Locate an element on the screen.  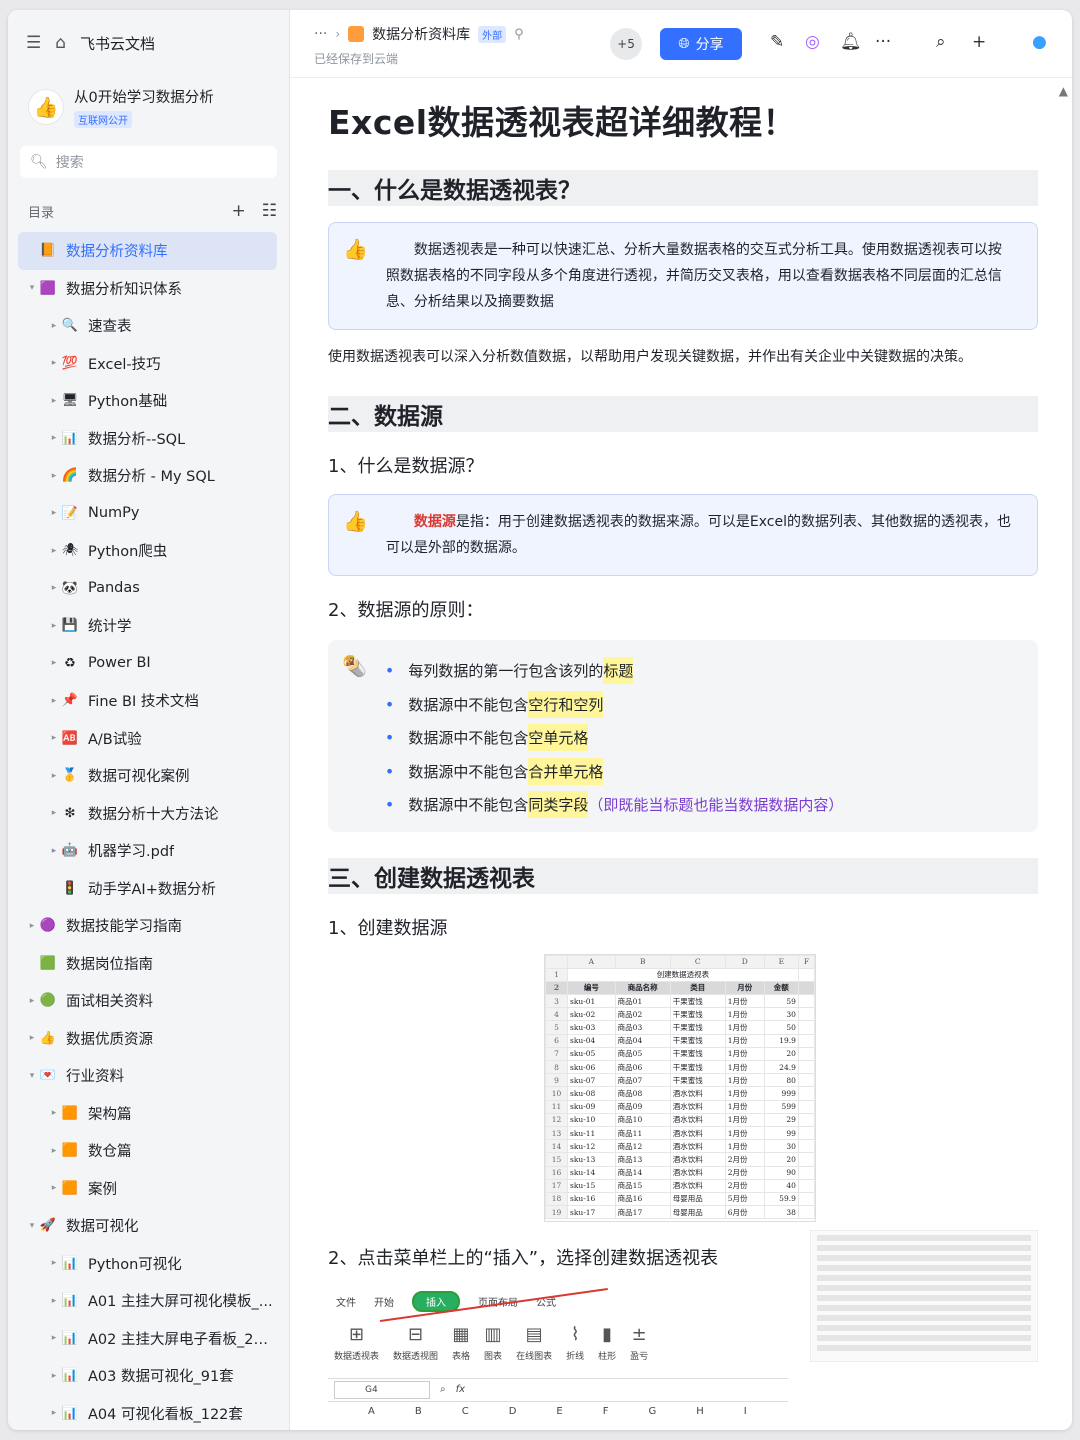
sidebar-item: ▸ 🌈 数据分析 - My SQL is located at coordinates (148, 476).